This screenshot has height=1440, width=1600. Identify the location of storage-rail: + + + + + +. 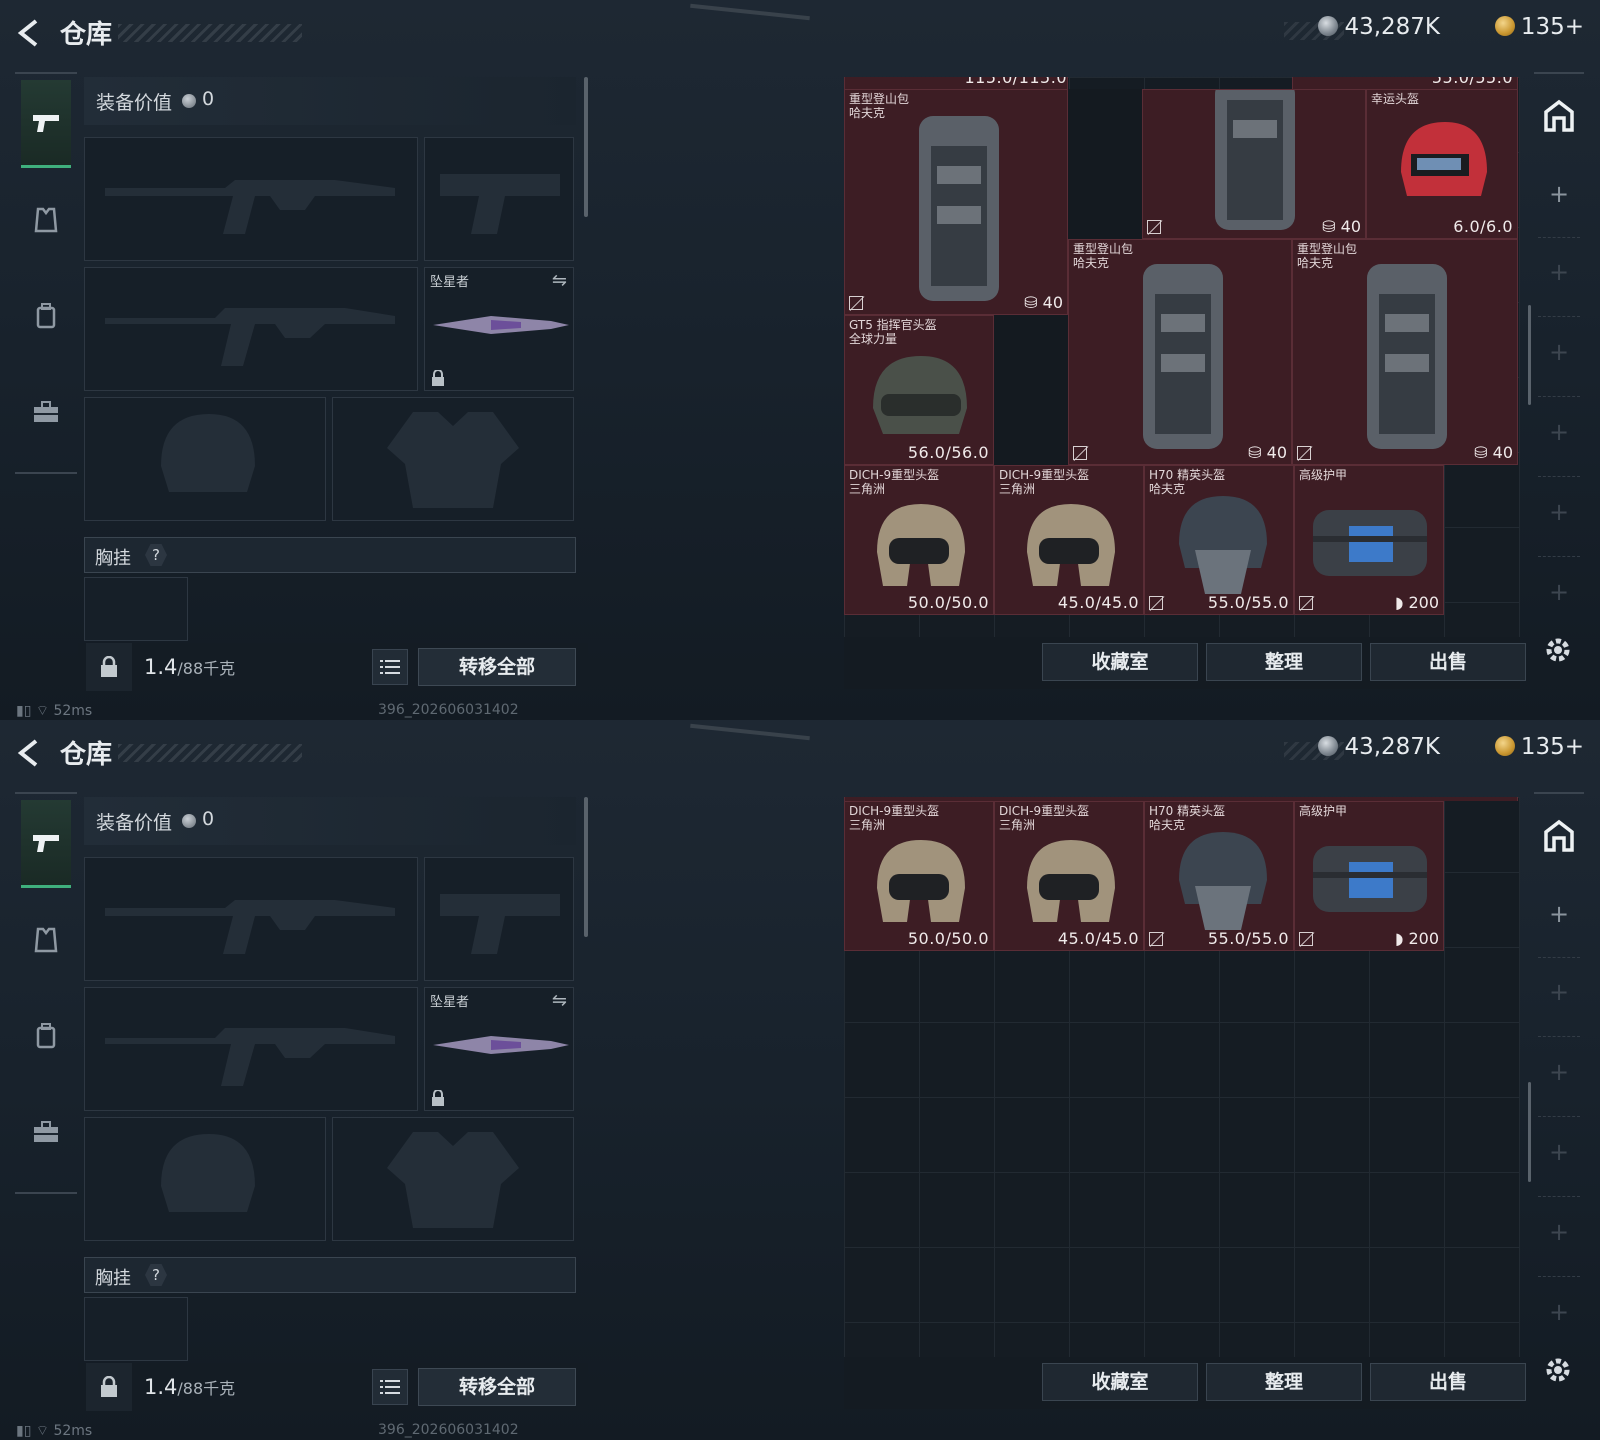
(1559, 362).